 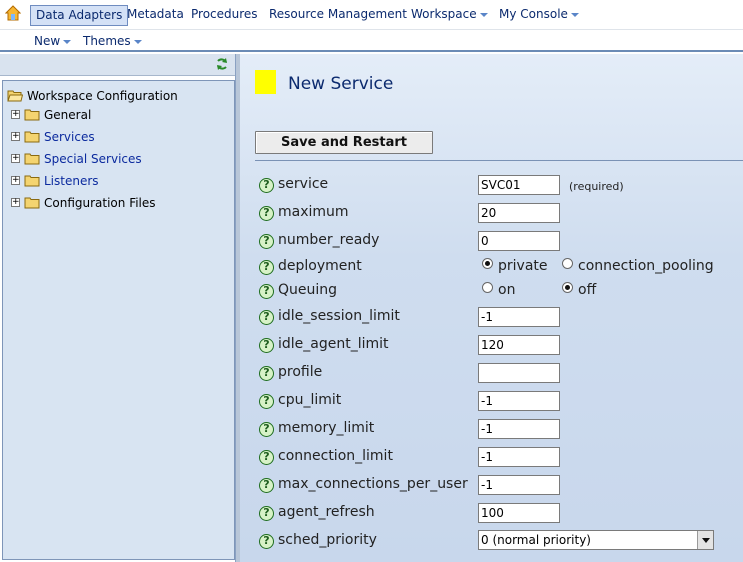 What do you see at coordinates (444, 14) in the screenshot?
I see `menu-label: Workspace` at bounding box center [444, 14].